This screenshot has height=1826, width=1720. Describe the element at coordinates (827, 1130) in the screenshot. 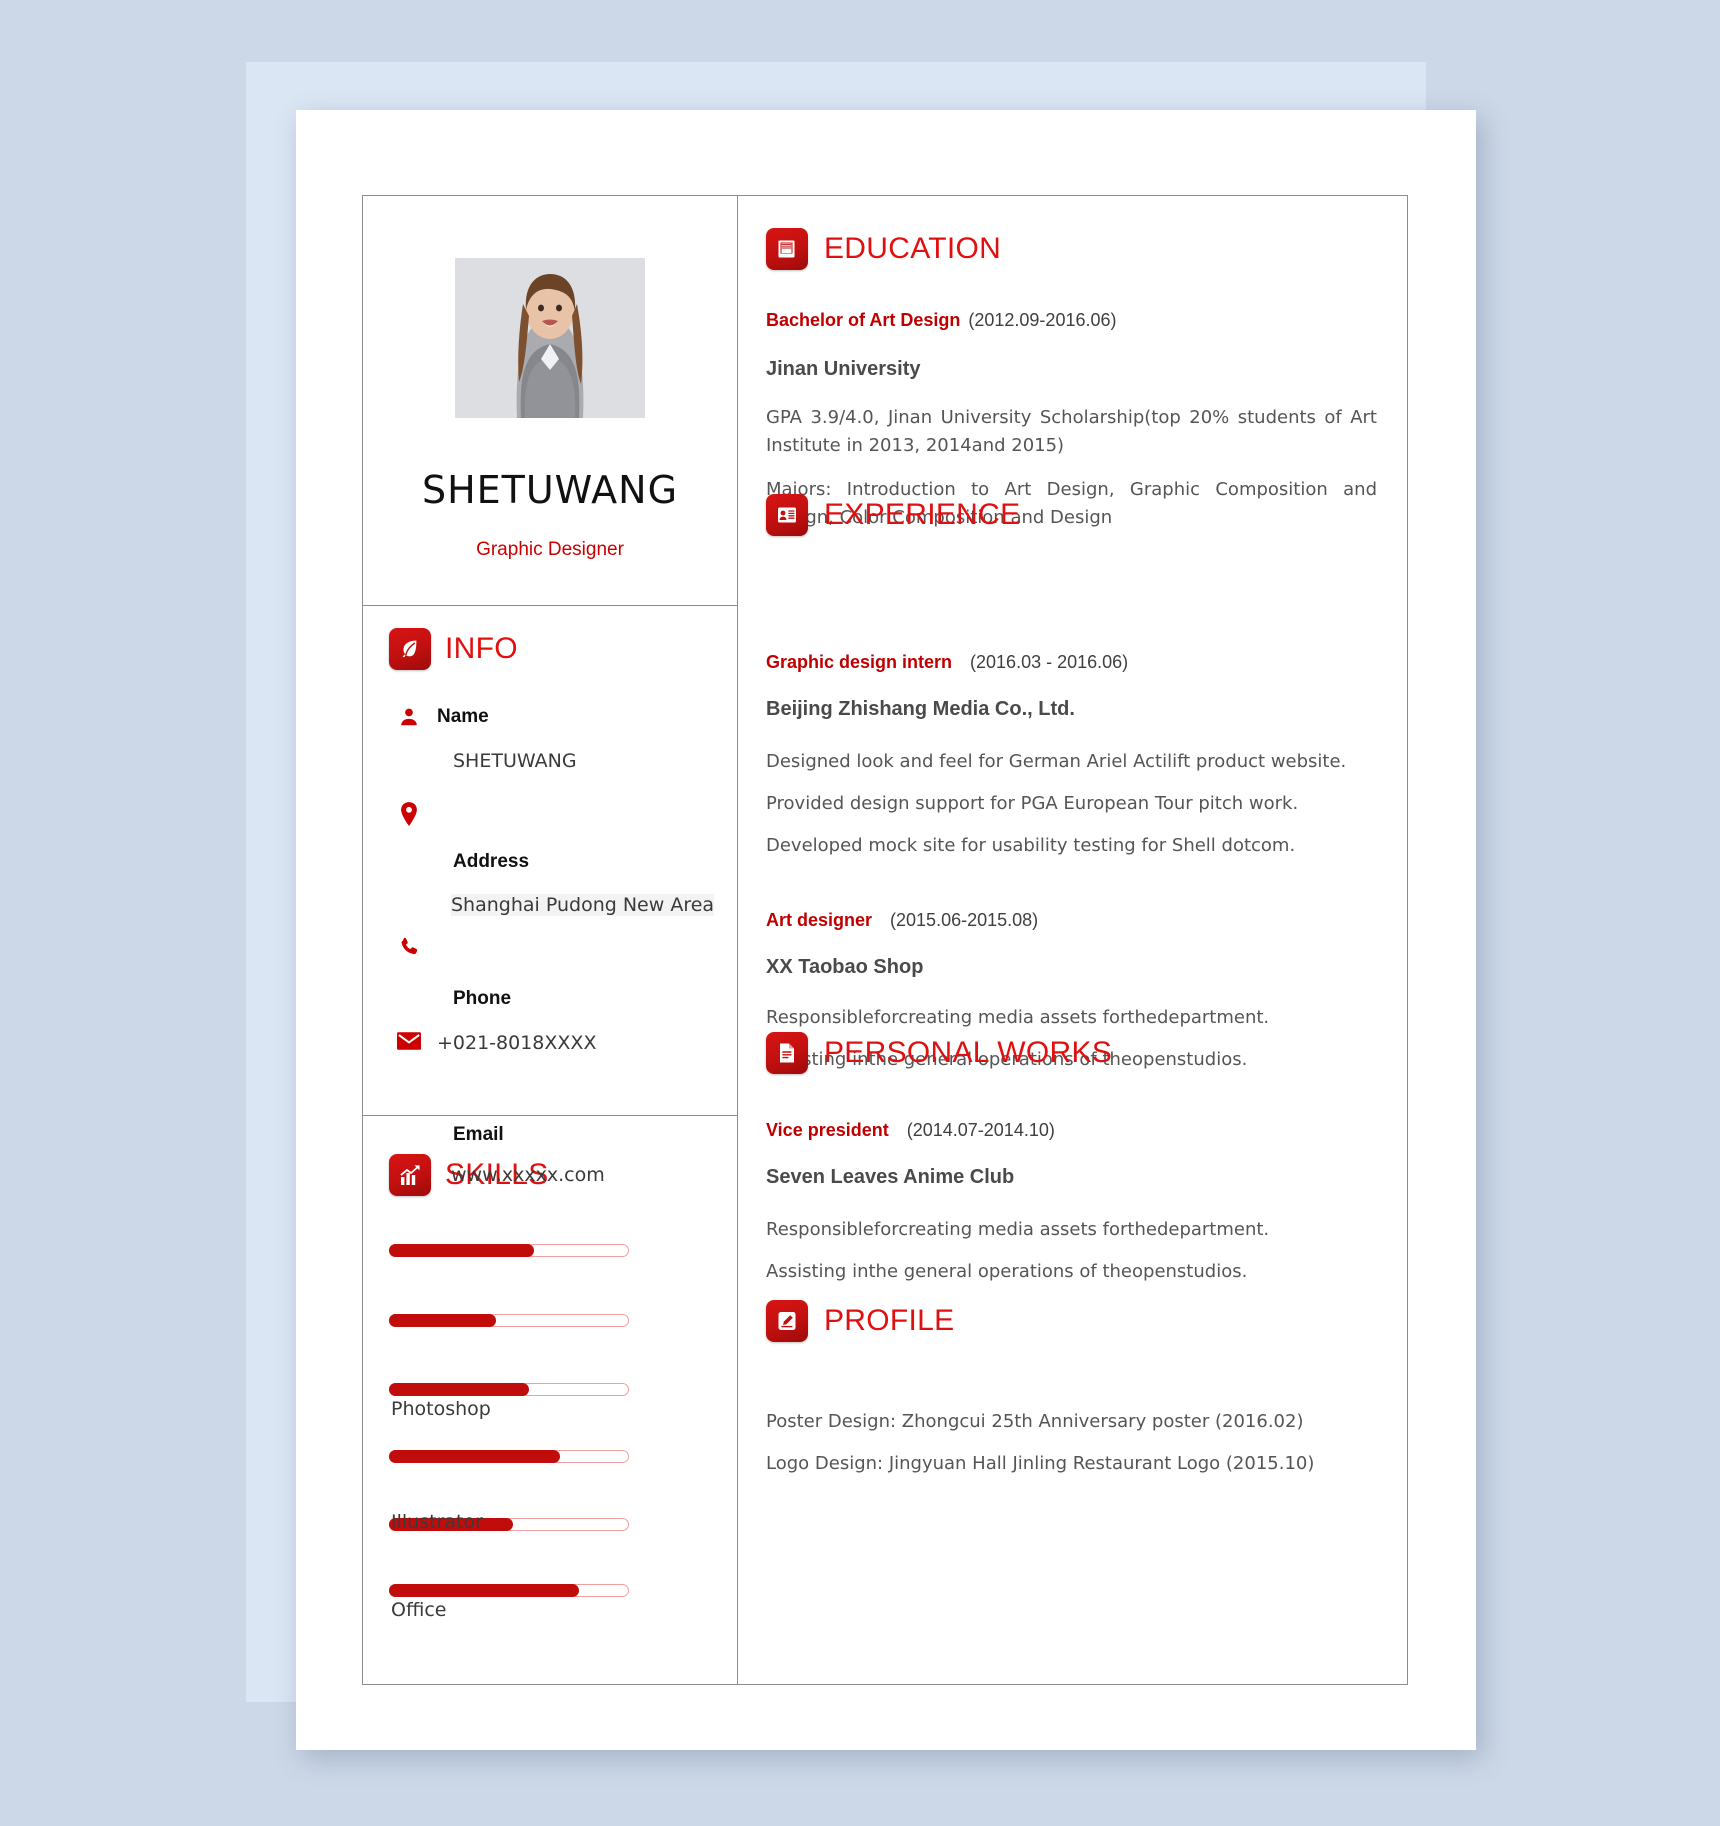

I see `personal-works-role: Vice president` at that location.